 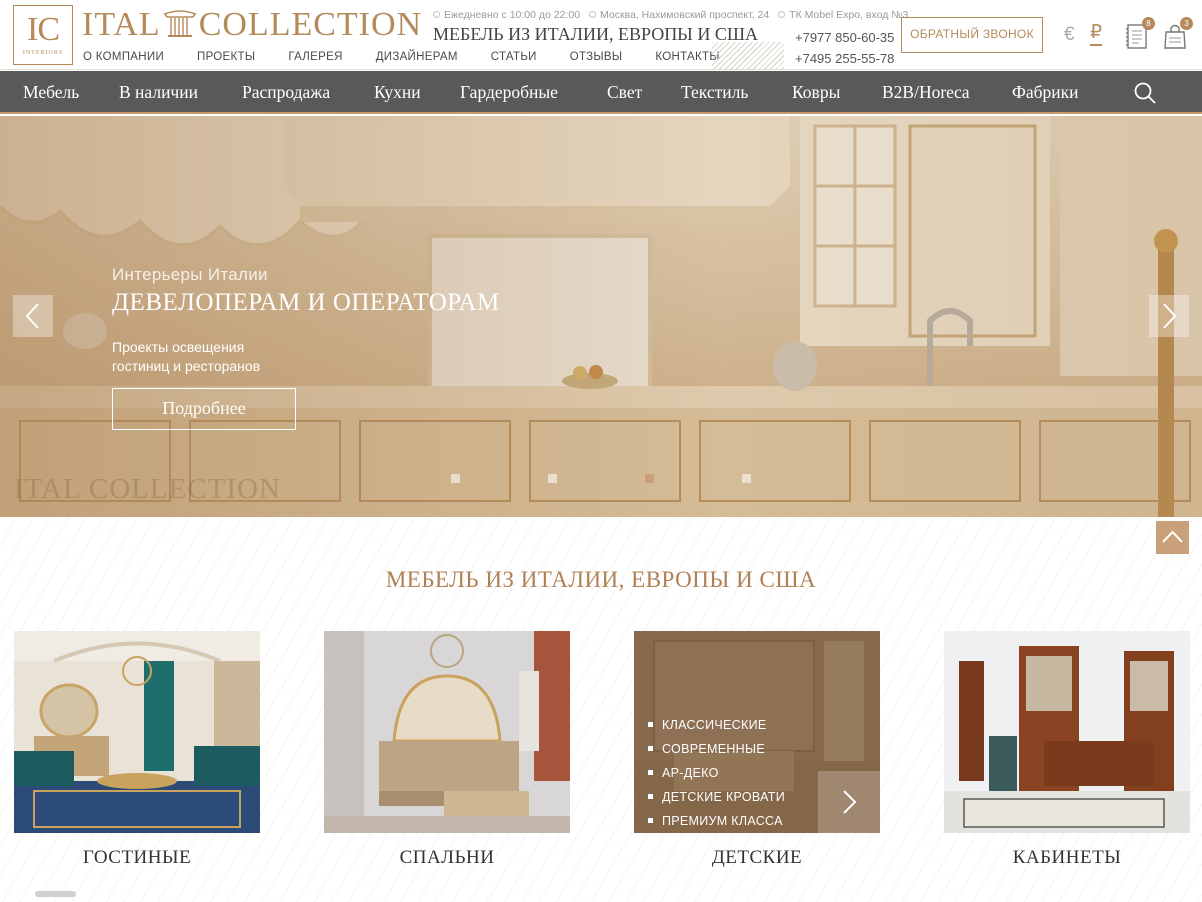 I want to click on menu-sale: Распродажа, so click(x=286, y=92).